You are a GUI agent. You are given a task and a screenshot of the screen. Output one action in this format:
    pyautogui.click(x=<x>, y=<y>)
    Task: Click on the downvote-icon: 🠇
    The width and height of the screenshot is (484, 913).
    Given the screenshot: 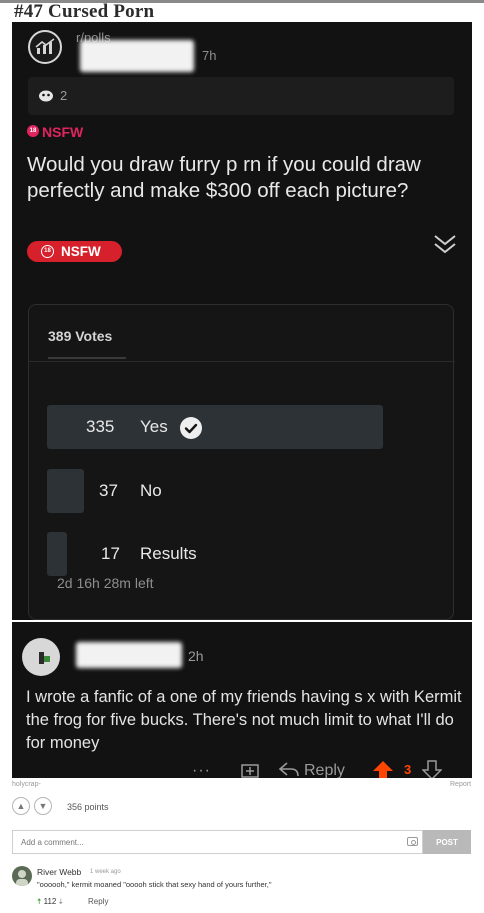 What is the action you would take?
    pyautogui.click(x=61, y=901)
    